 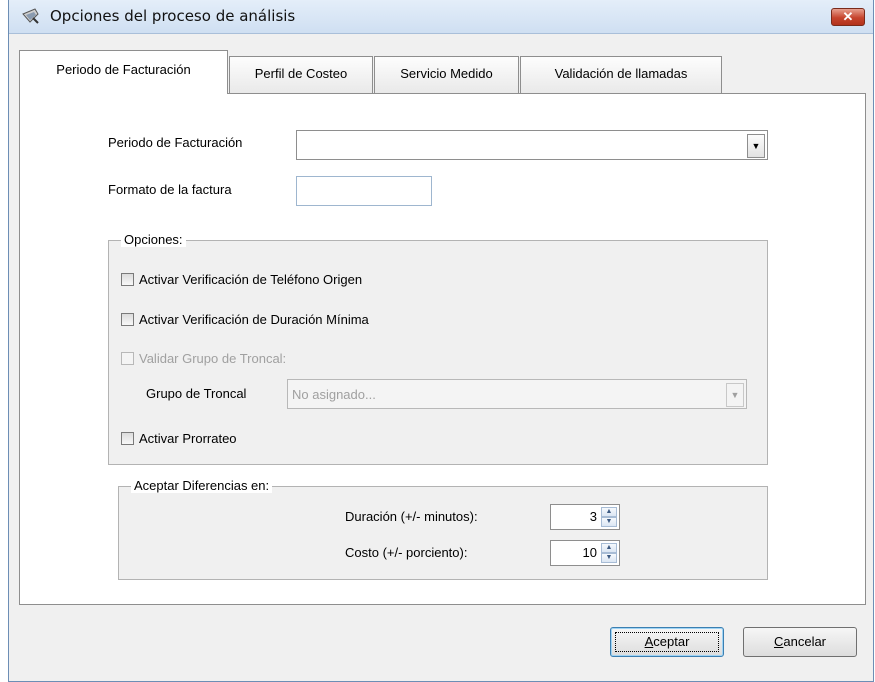 What do you see at coordinates (585, 517) in the screenshot?
I see `duration-spinner: 3 ▲ ▼` at bounding box center [585, 517].